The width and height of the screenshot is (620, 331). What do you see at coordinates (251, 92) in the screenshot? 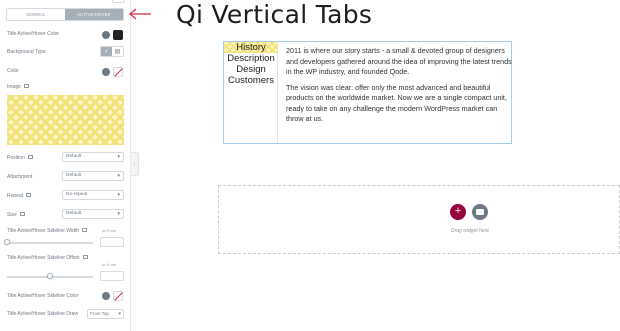
I see `tabs-nav: History Description Design Customers` at bounding box center [251, 92].